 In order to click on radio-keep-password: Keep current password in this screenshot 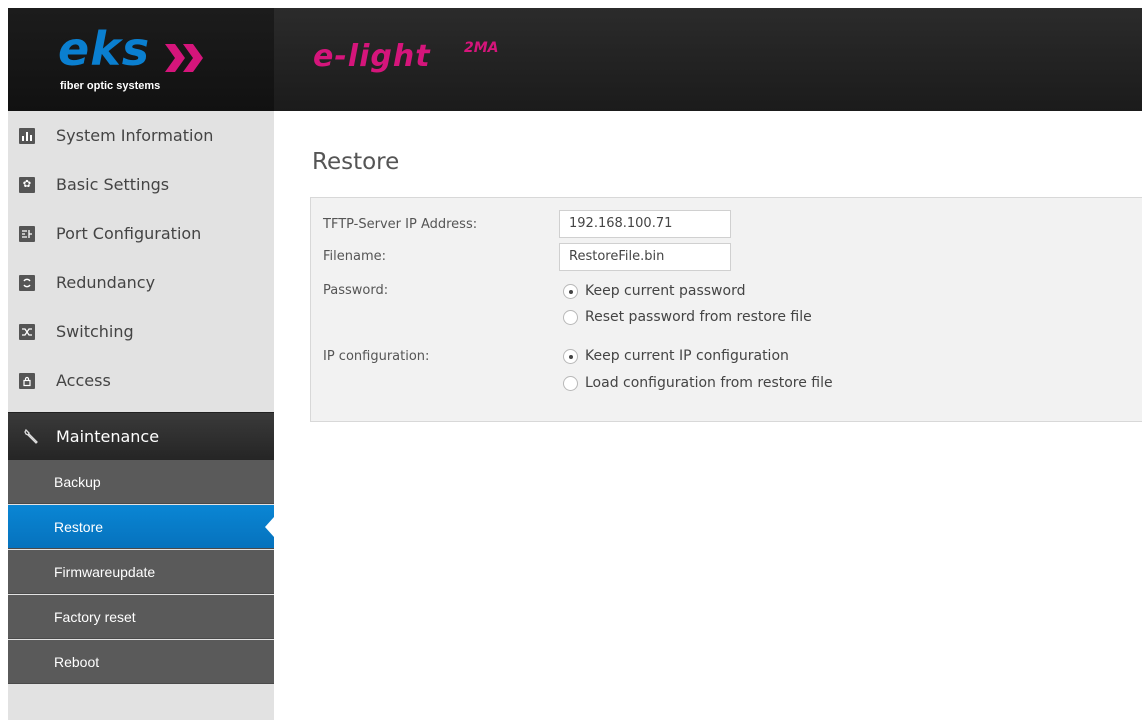, I will do `click(654, 291)`.